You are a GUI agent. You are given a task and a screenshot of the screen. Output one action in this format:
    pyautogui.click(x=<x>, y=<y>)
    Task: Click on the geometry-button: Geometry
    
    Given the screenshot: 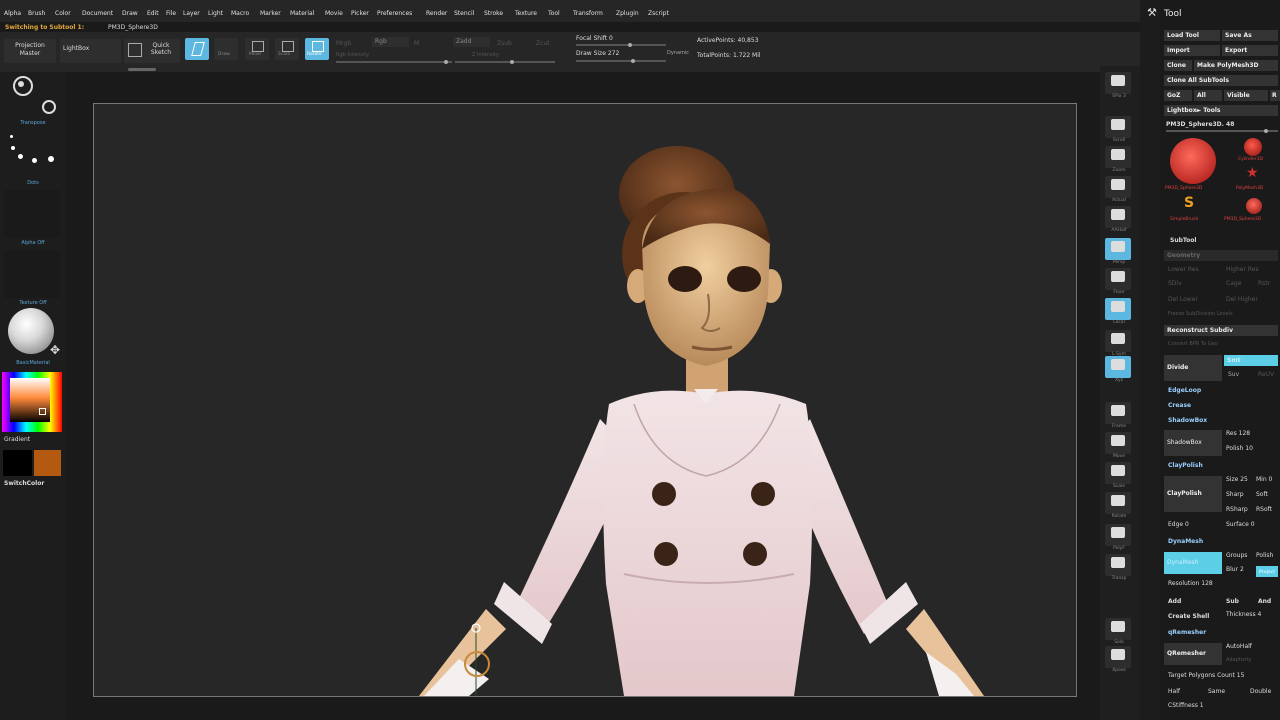 What is the action you would take?
    pyautogui.click(x=1221, y=255)
    